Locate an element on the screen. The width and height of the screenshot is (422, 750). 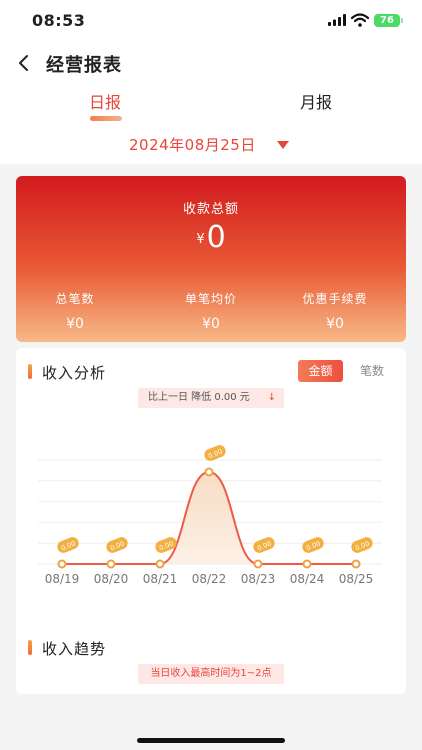
x-tick-label: 08/24 is located at coordinates (307, 579).